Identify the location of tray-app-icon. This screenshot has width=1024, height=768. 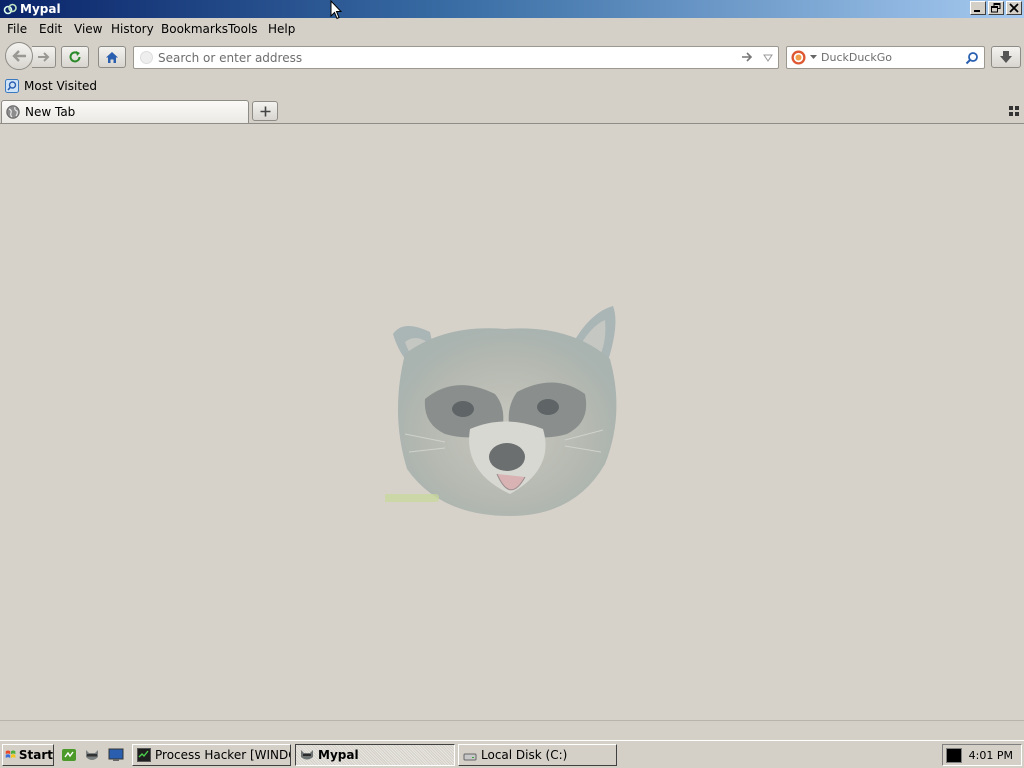
(954, 755).